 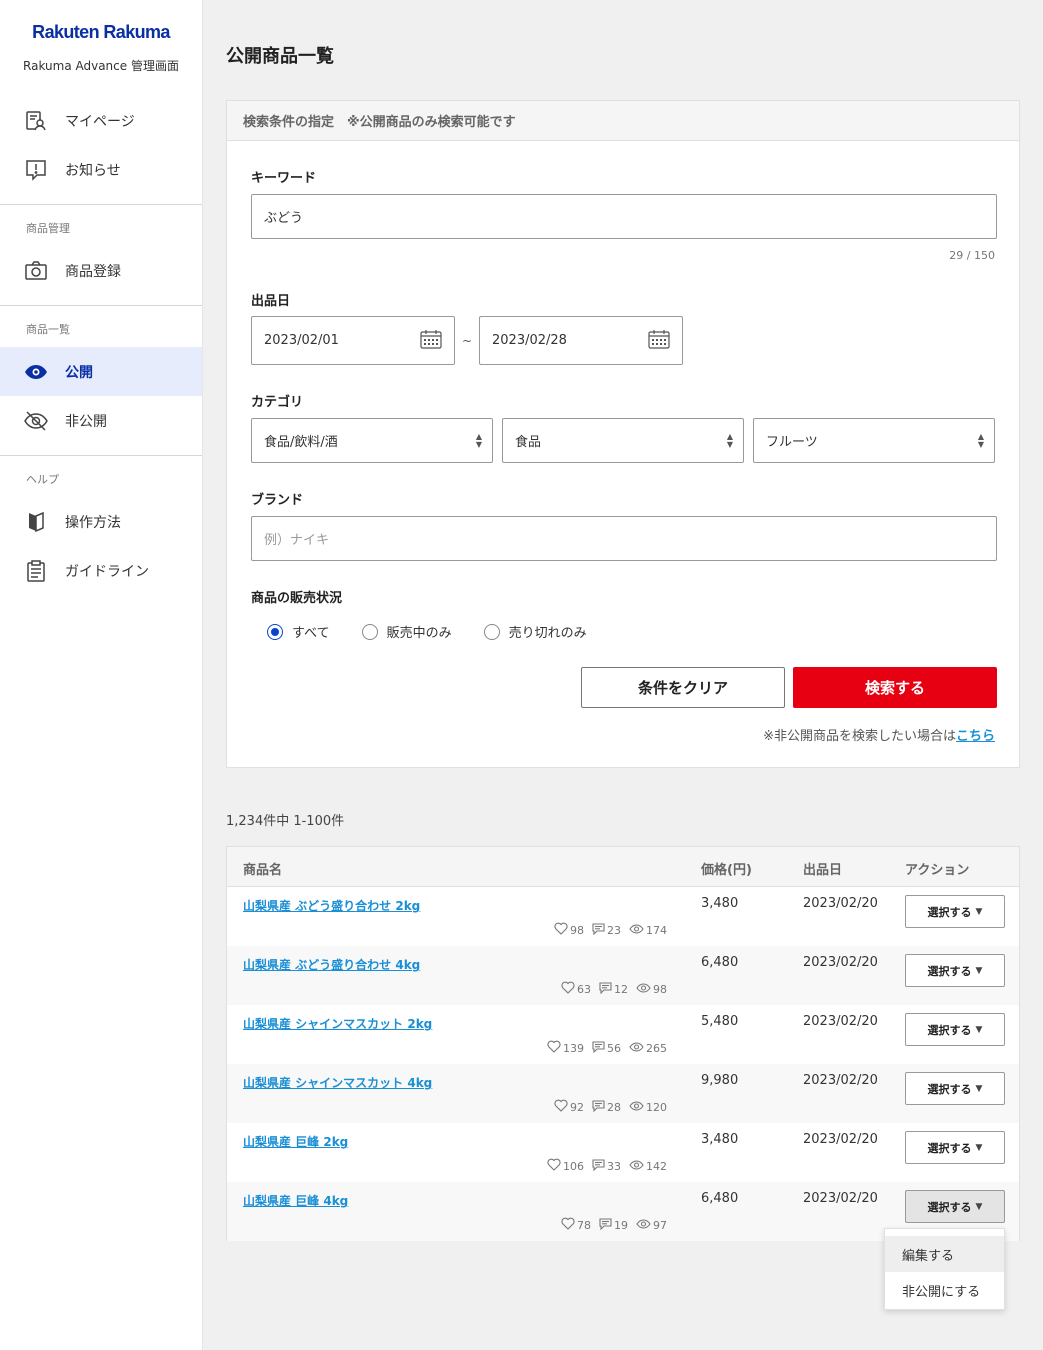 I want to click on product-name-link: 山梨県産 シャインマスカット 4kg, so click(x=337, y=1082).